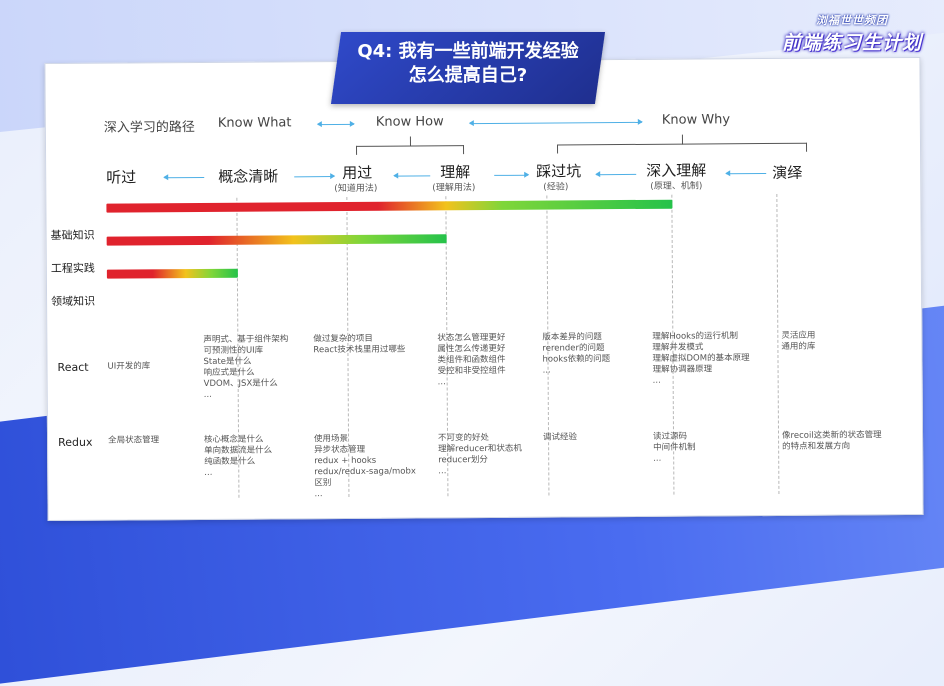 The height and width of the screenshot is (686, 944). I want to click on stage-heard: 听过, so click(121, 177).